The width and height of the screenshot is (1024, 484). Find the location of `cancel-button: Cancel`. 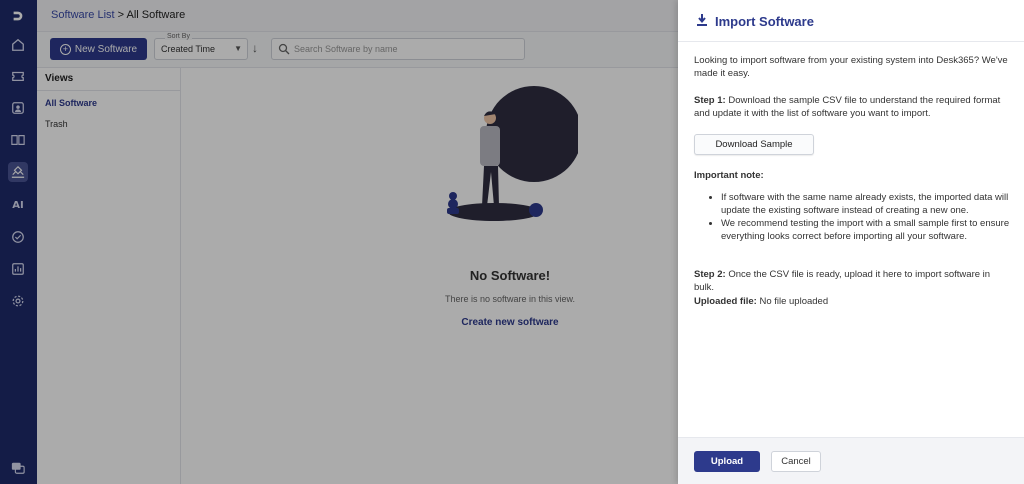

cancel-button: Cancel is located at coordinates (796, 461).